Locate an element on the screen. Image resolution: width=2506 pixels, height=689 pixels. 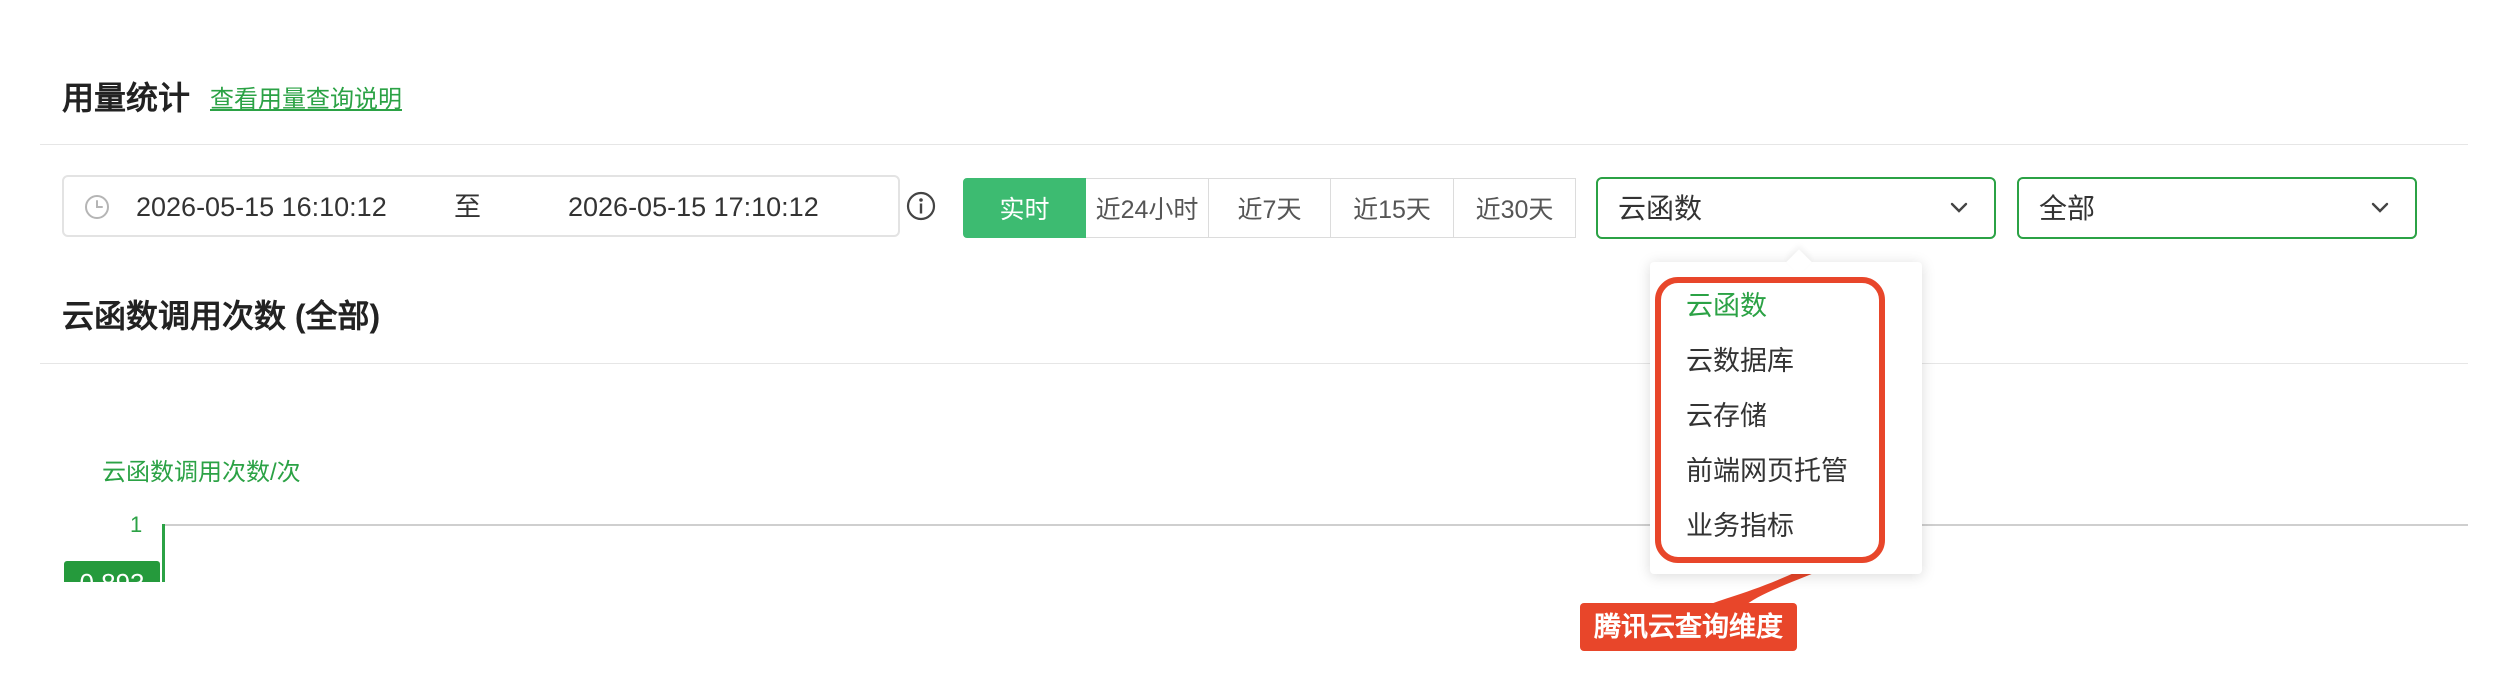
annotation-callout is located at coordinates (1771, 584).